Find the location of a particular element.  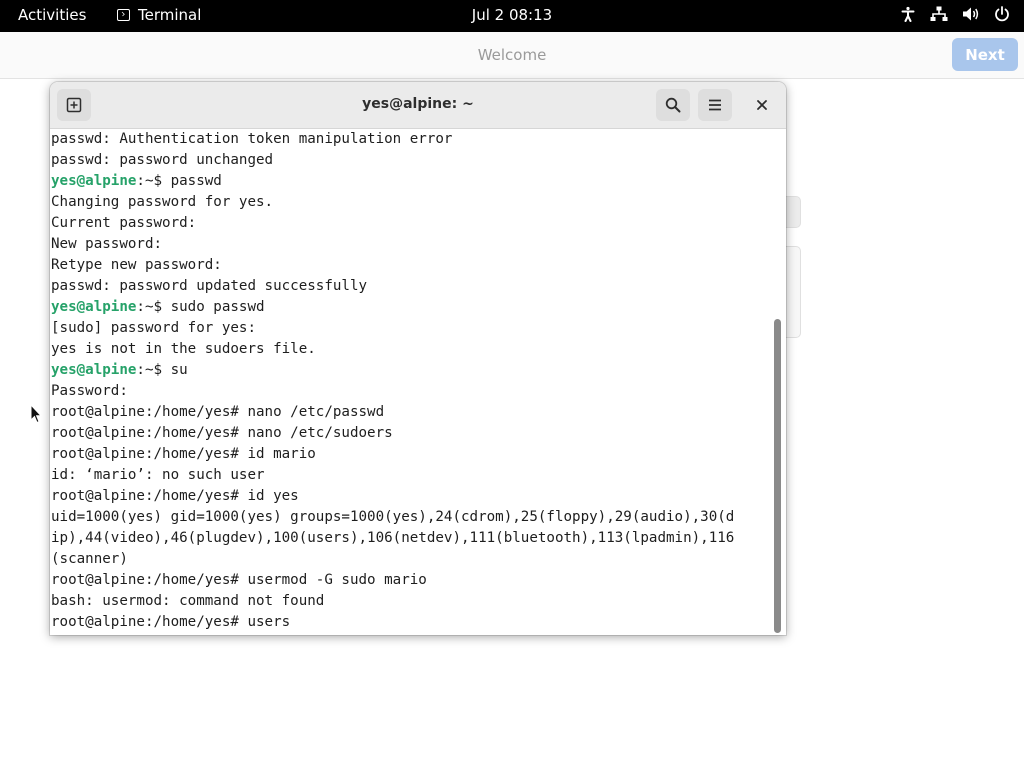

welcome-title: Welcome is located at coordinates (512, 55).